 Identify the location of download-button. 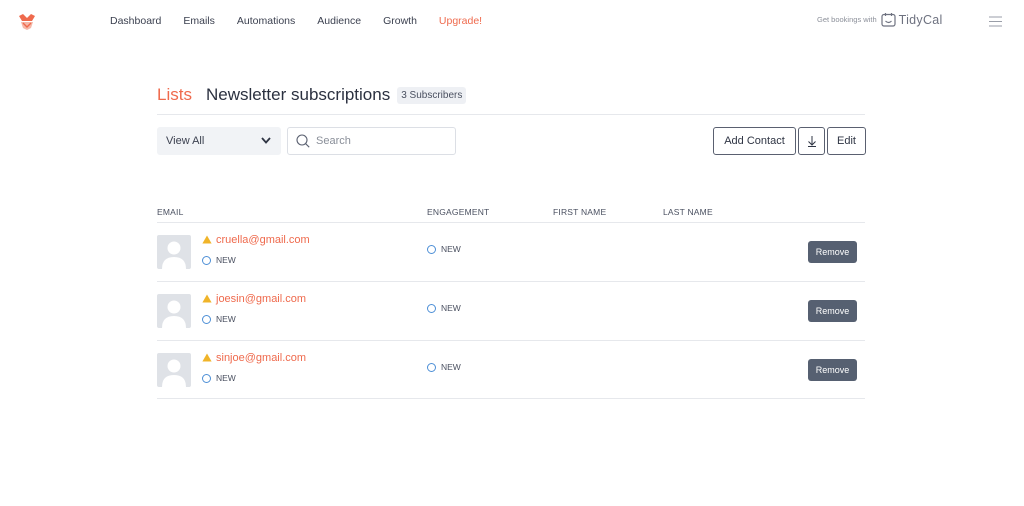
(811, 141).